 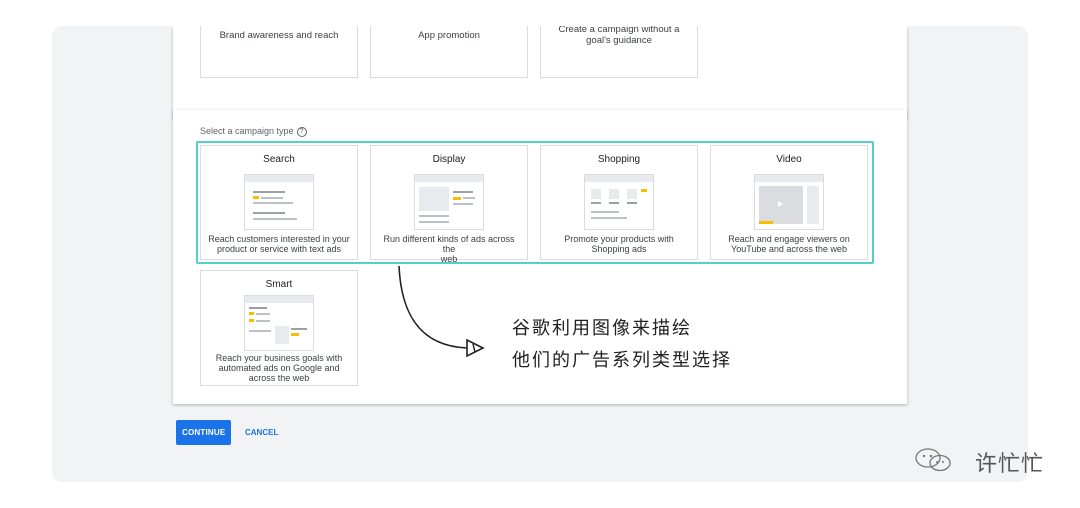 What do you see at coordinates (279, 52) in the screenshot?
I see `goal-tile-brand-awareness: Brand awareness and reach` at bounding box center [279, 52].